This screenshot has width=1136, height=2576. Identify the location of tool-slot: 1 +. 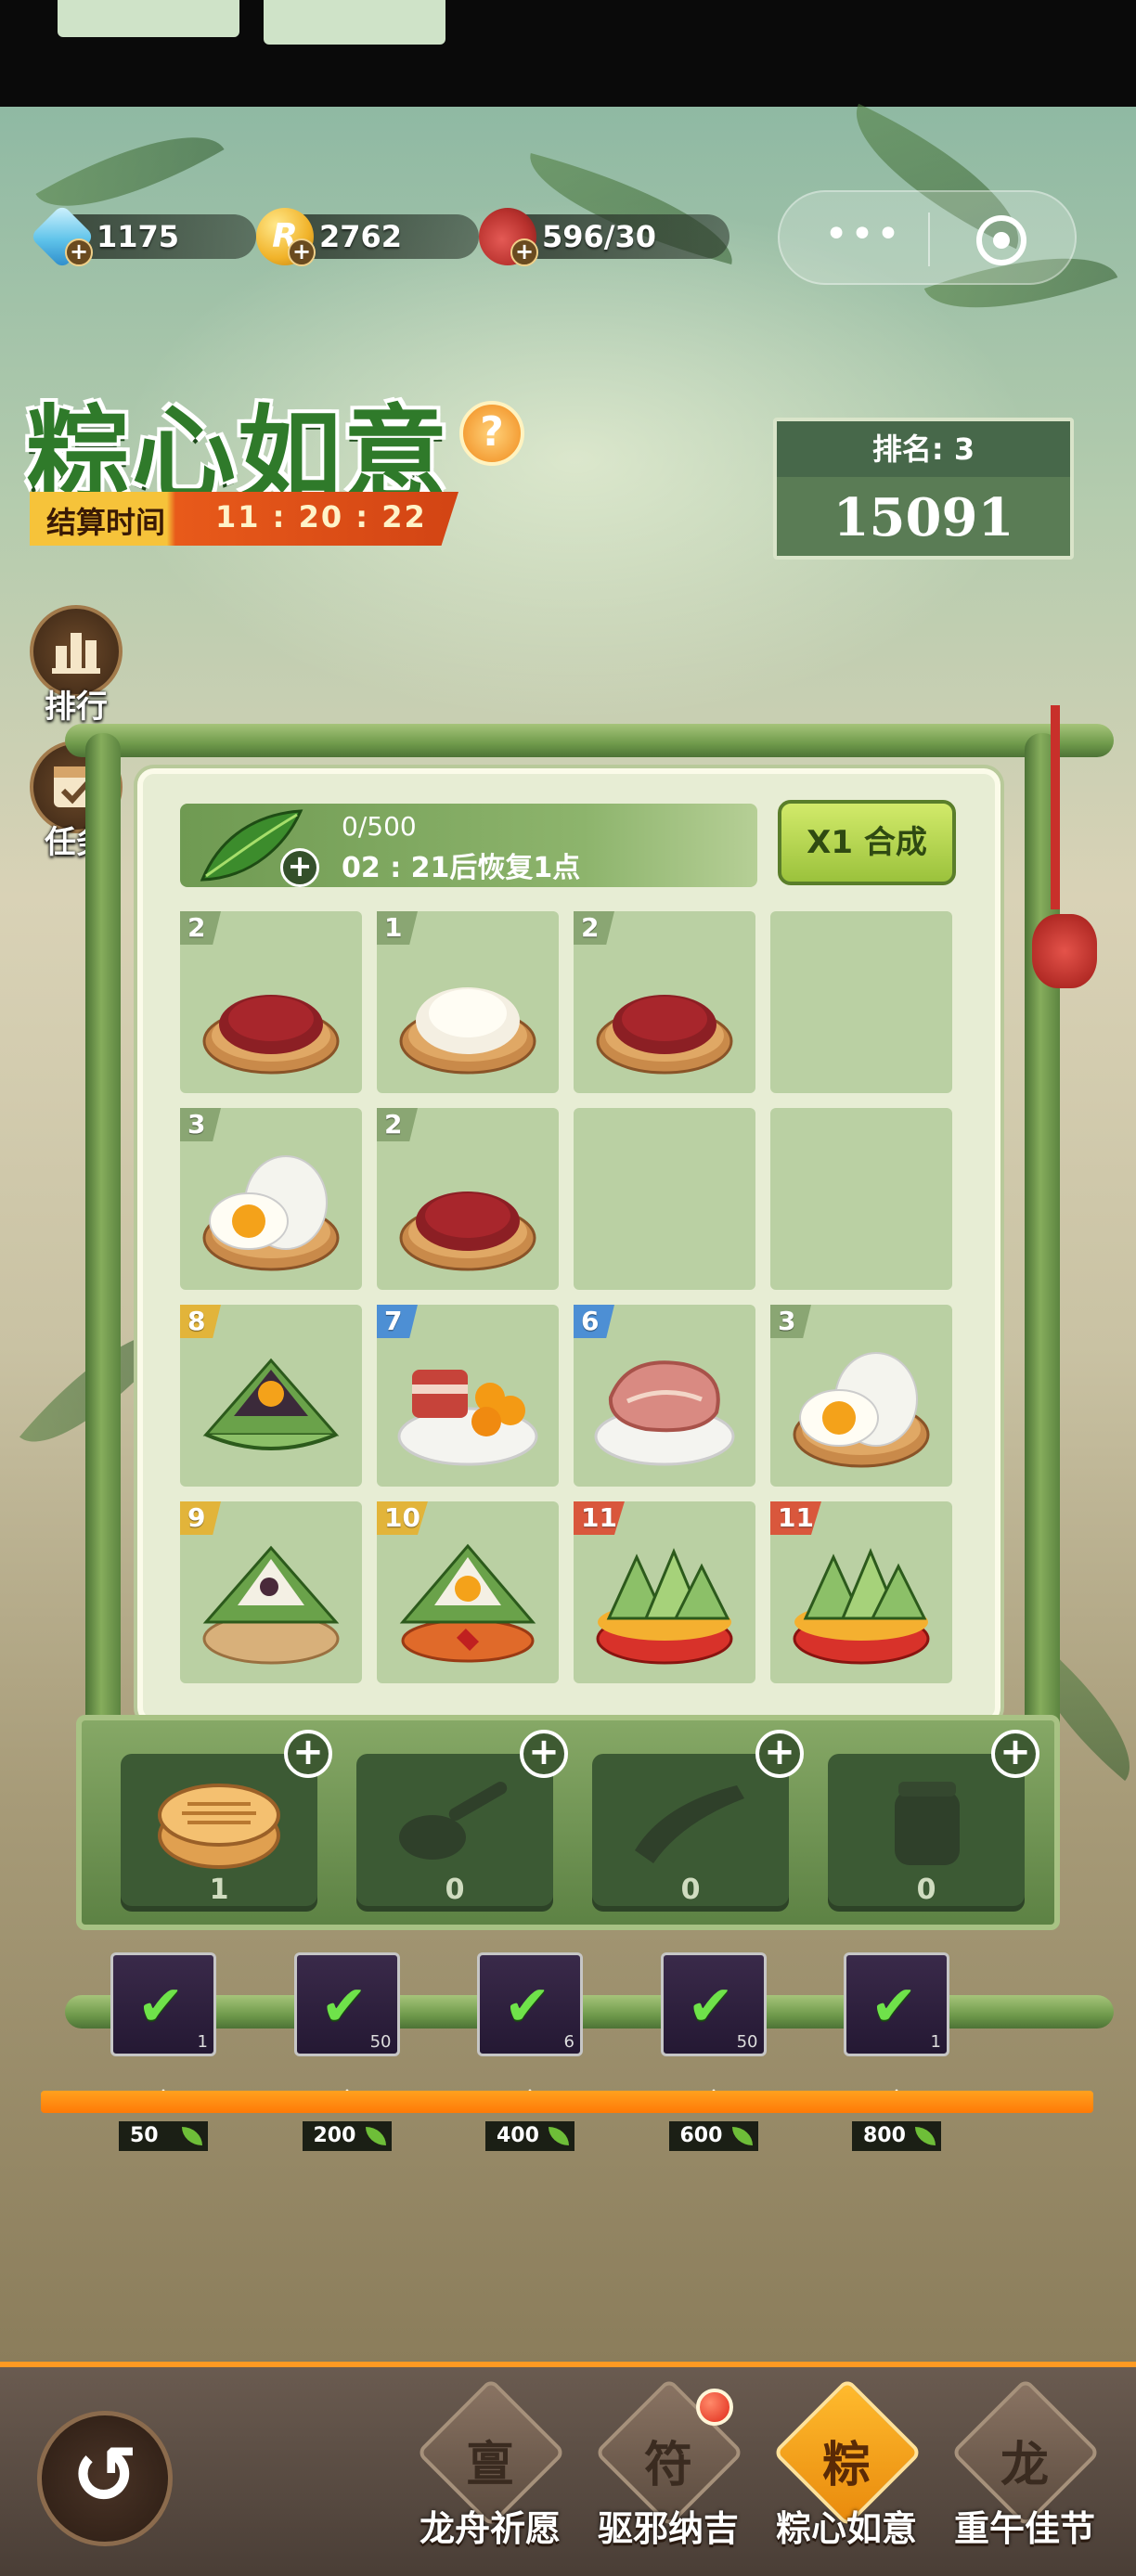
(226, 1821).